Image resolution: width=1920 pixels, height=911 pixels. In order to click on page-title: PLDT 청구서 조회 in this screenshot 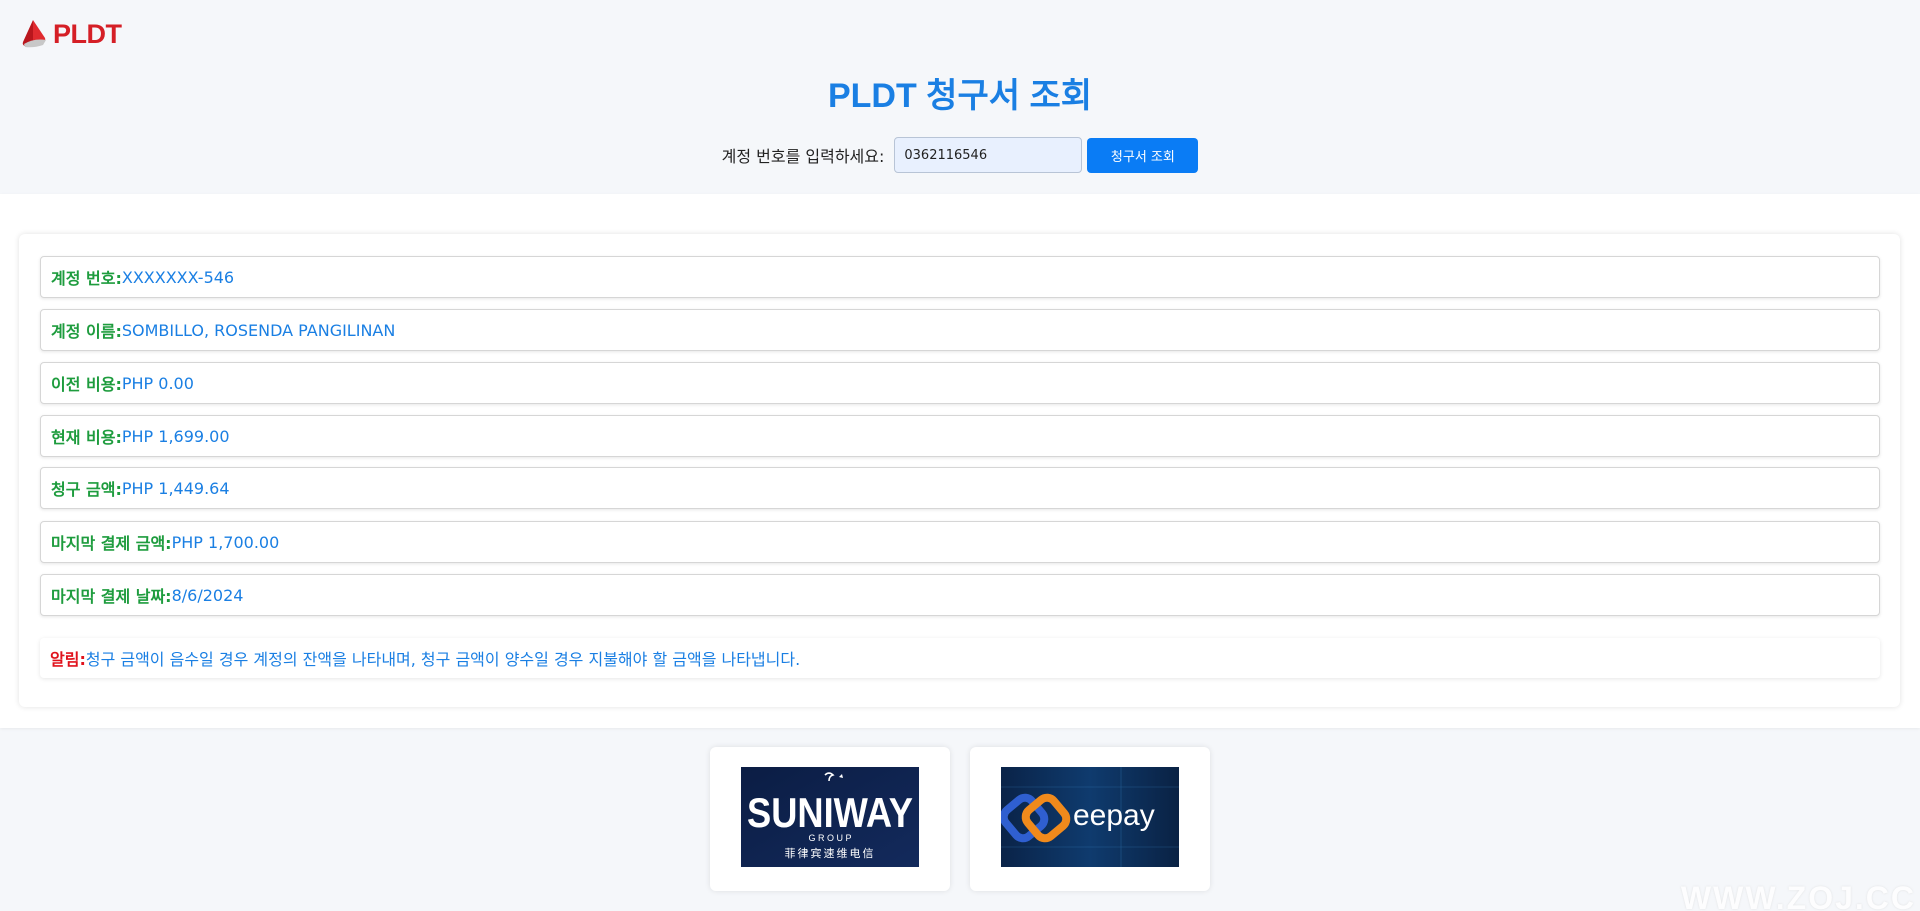, I will do `click(960, 96)`.